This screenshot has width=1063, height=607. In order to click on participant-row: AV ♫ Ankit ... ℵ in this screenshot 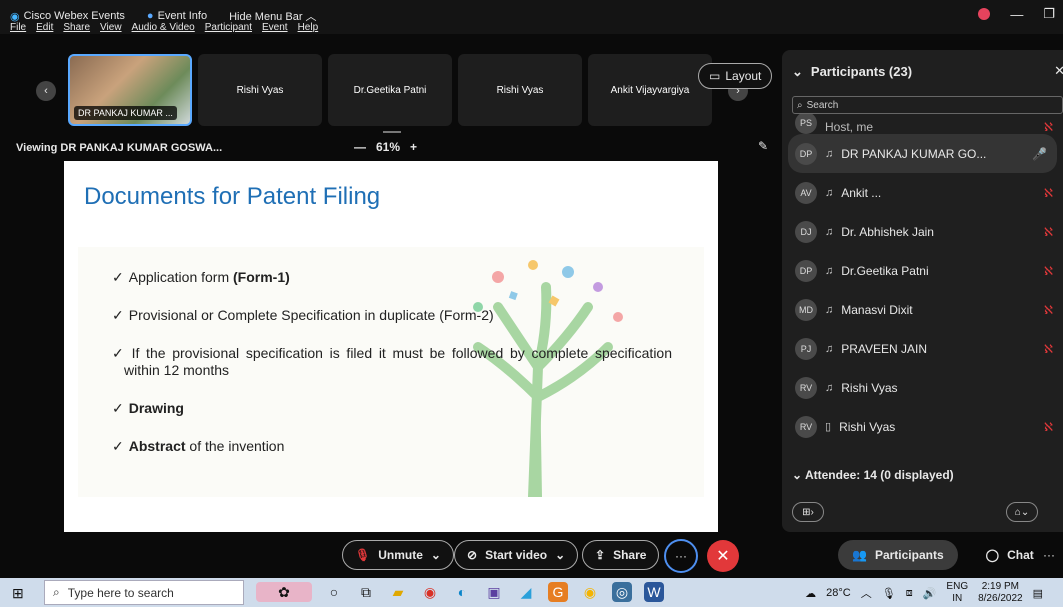, I will do `click(922, 192)`.